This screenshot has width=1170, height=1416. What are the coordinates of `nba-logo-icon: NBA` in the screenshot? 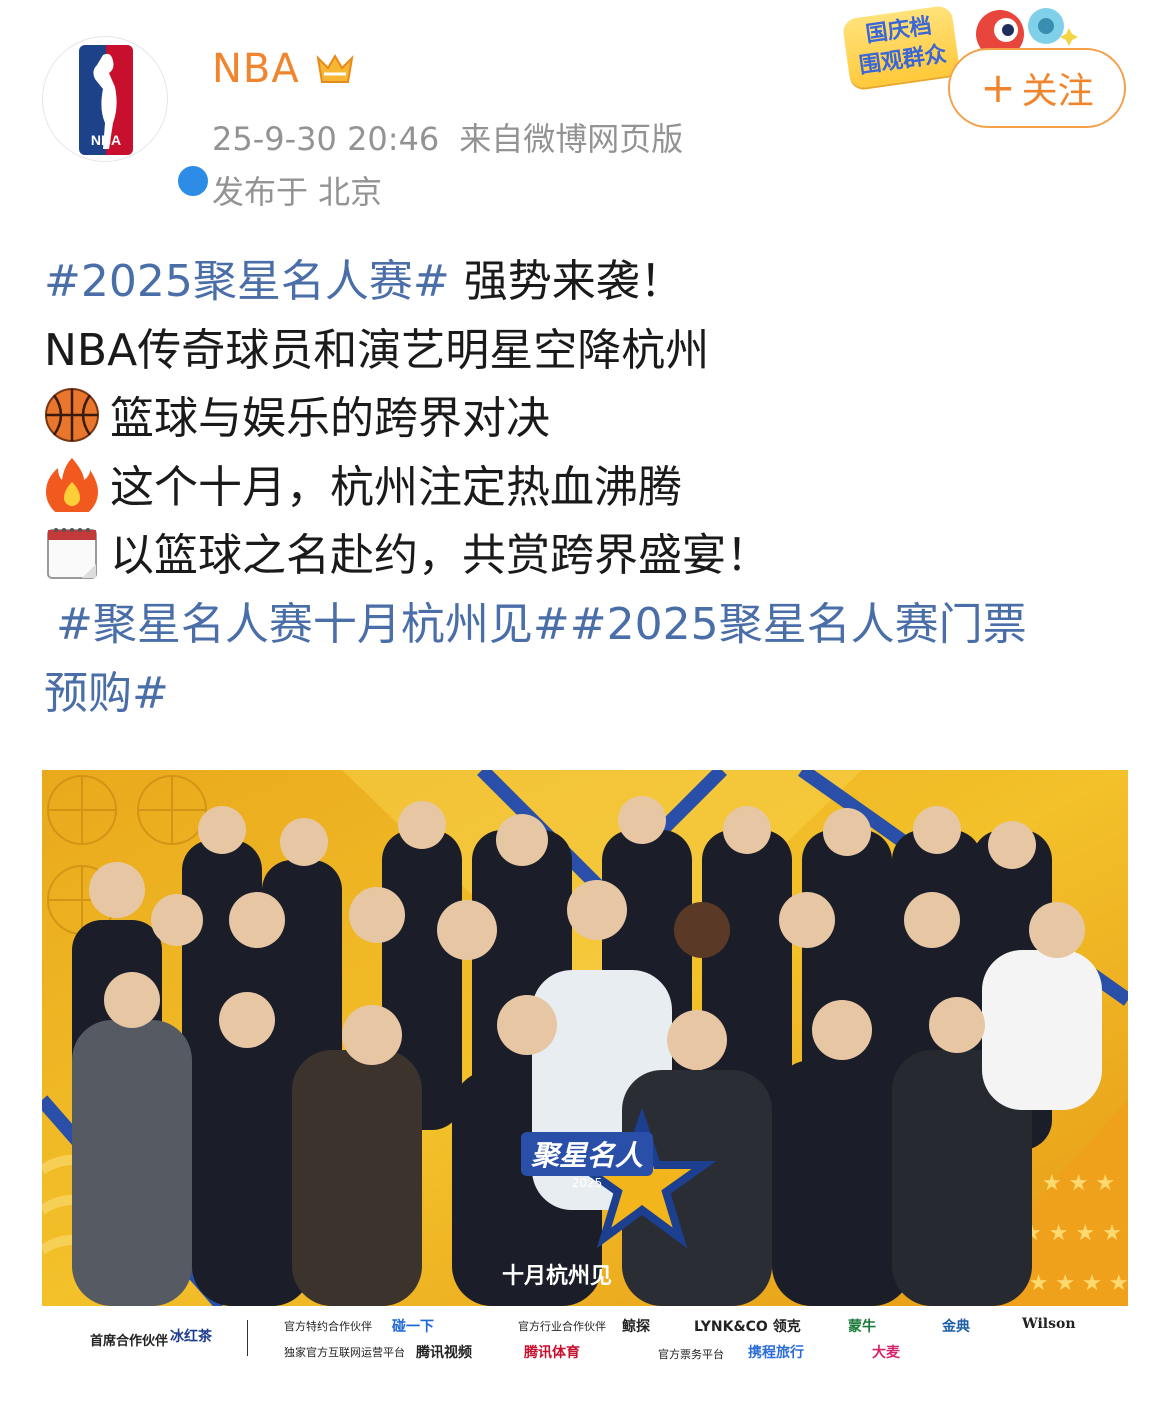 It's located at (106, 100).